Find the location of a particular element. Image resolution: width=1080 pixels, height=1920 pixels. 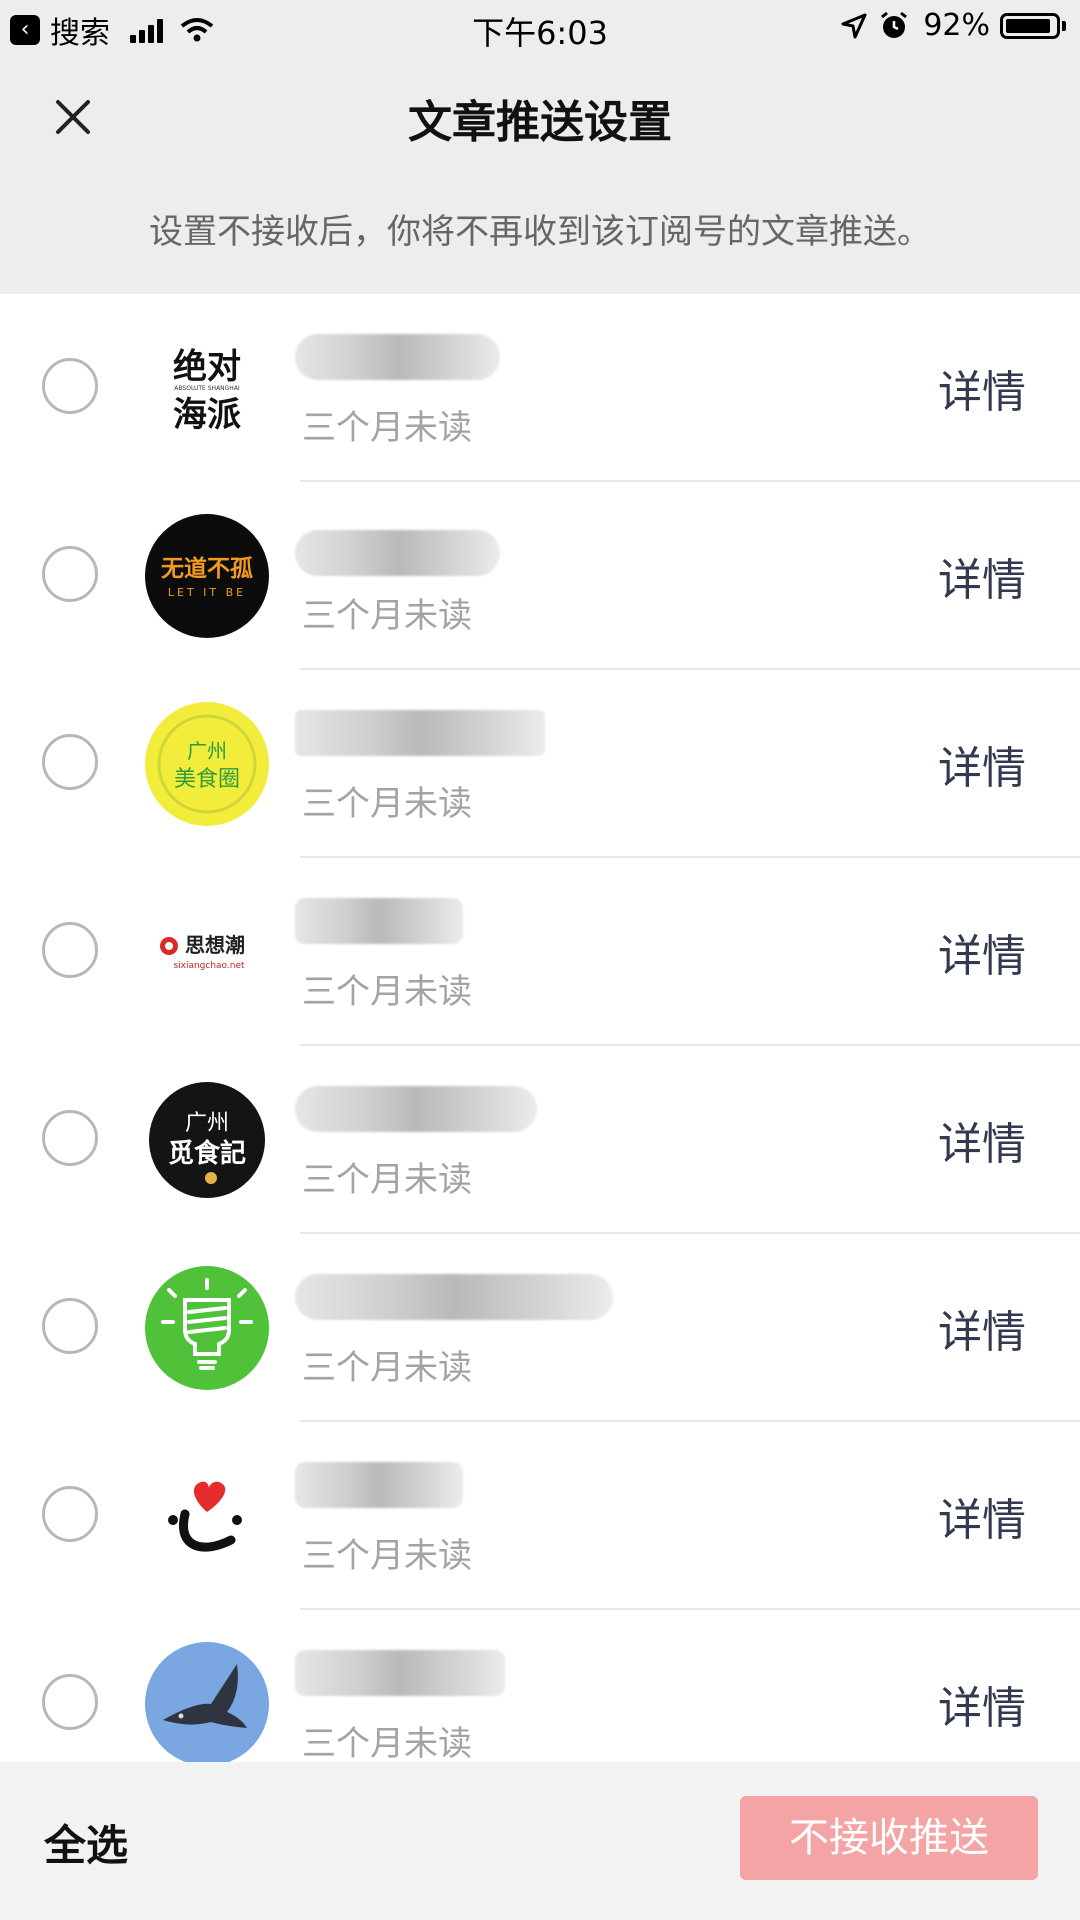

svg-text: 无道不孤 is located at coordinates (207, 568).